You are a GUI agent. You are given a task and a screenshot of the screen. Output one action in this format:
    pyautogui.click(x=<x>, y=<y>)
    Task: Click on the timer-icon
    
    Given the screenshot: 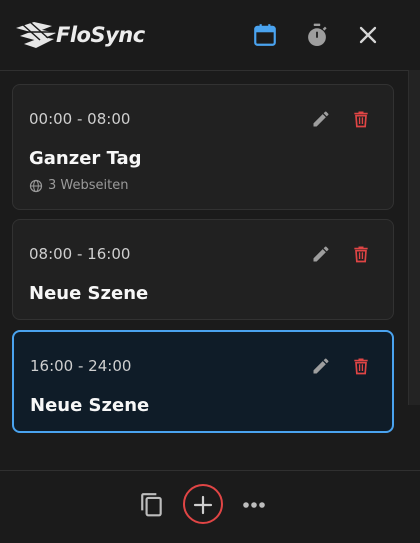 What is the action you would take?
    pyautogui.click(x=317, y=35)
    